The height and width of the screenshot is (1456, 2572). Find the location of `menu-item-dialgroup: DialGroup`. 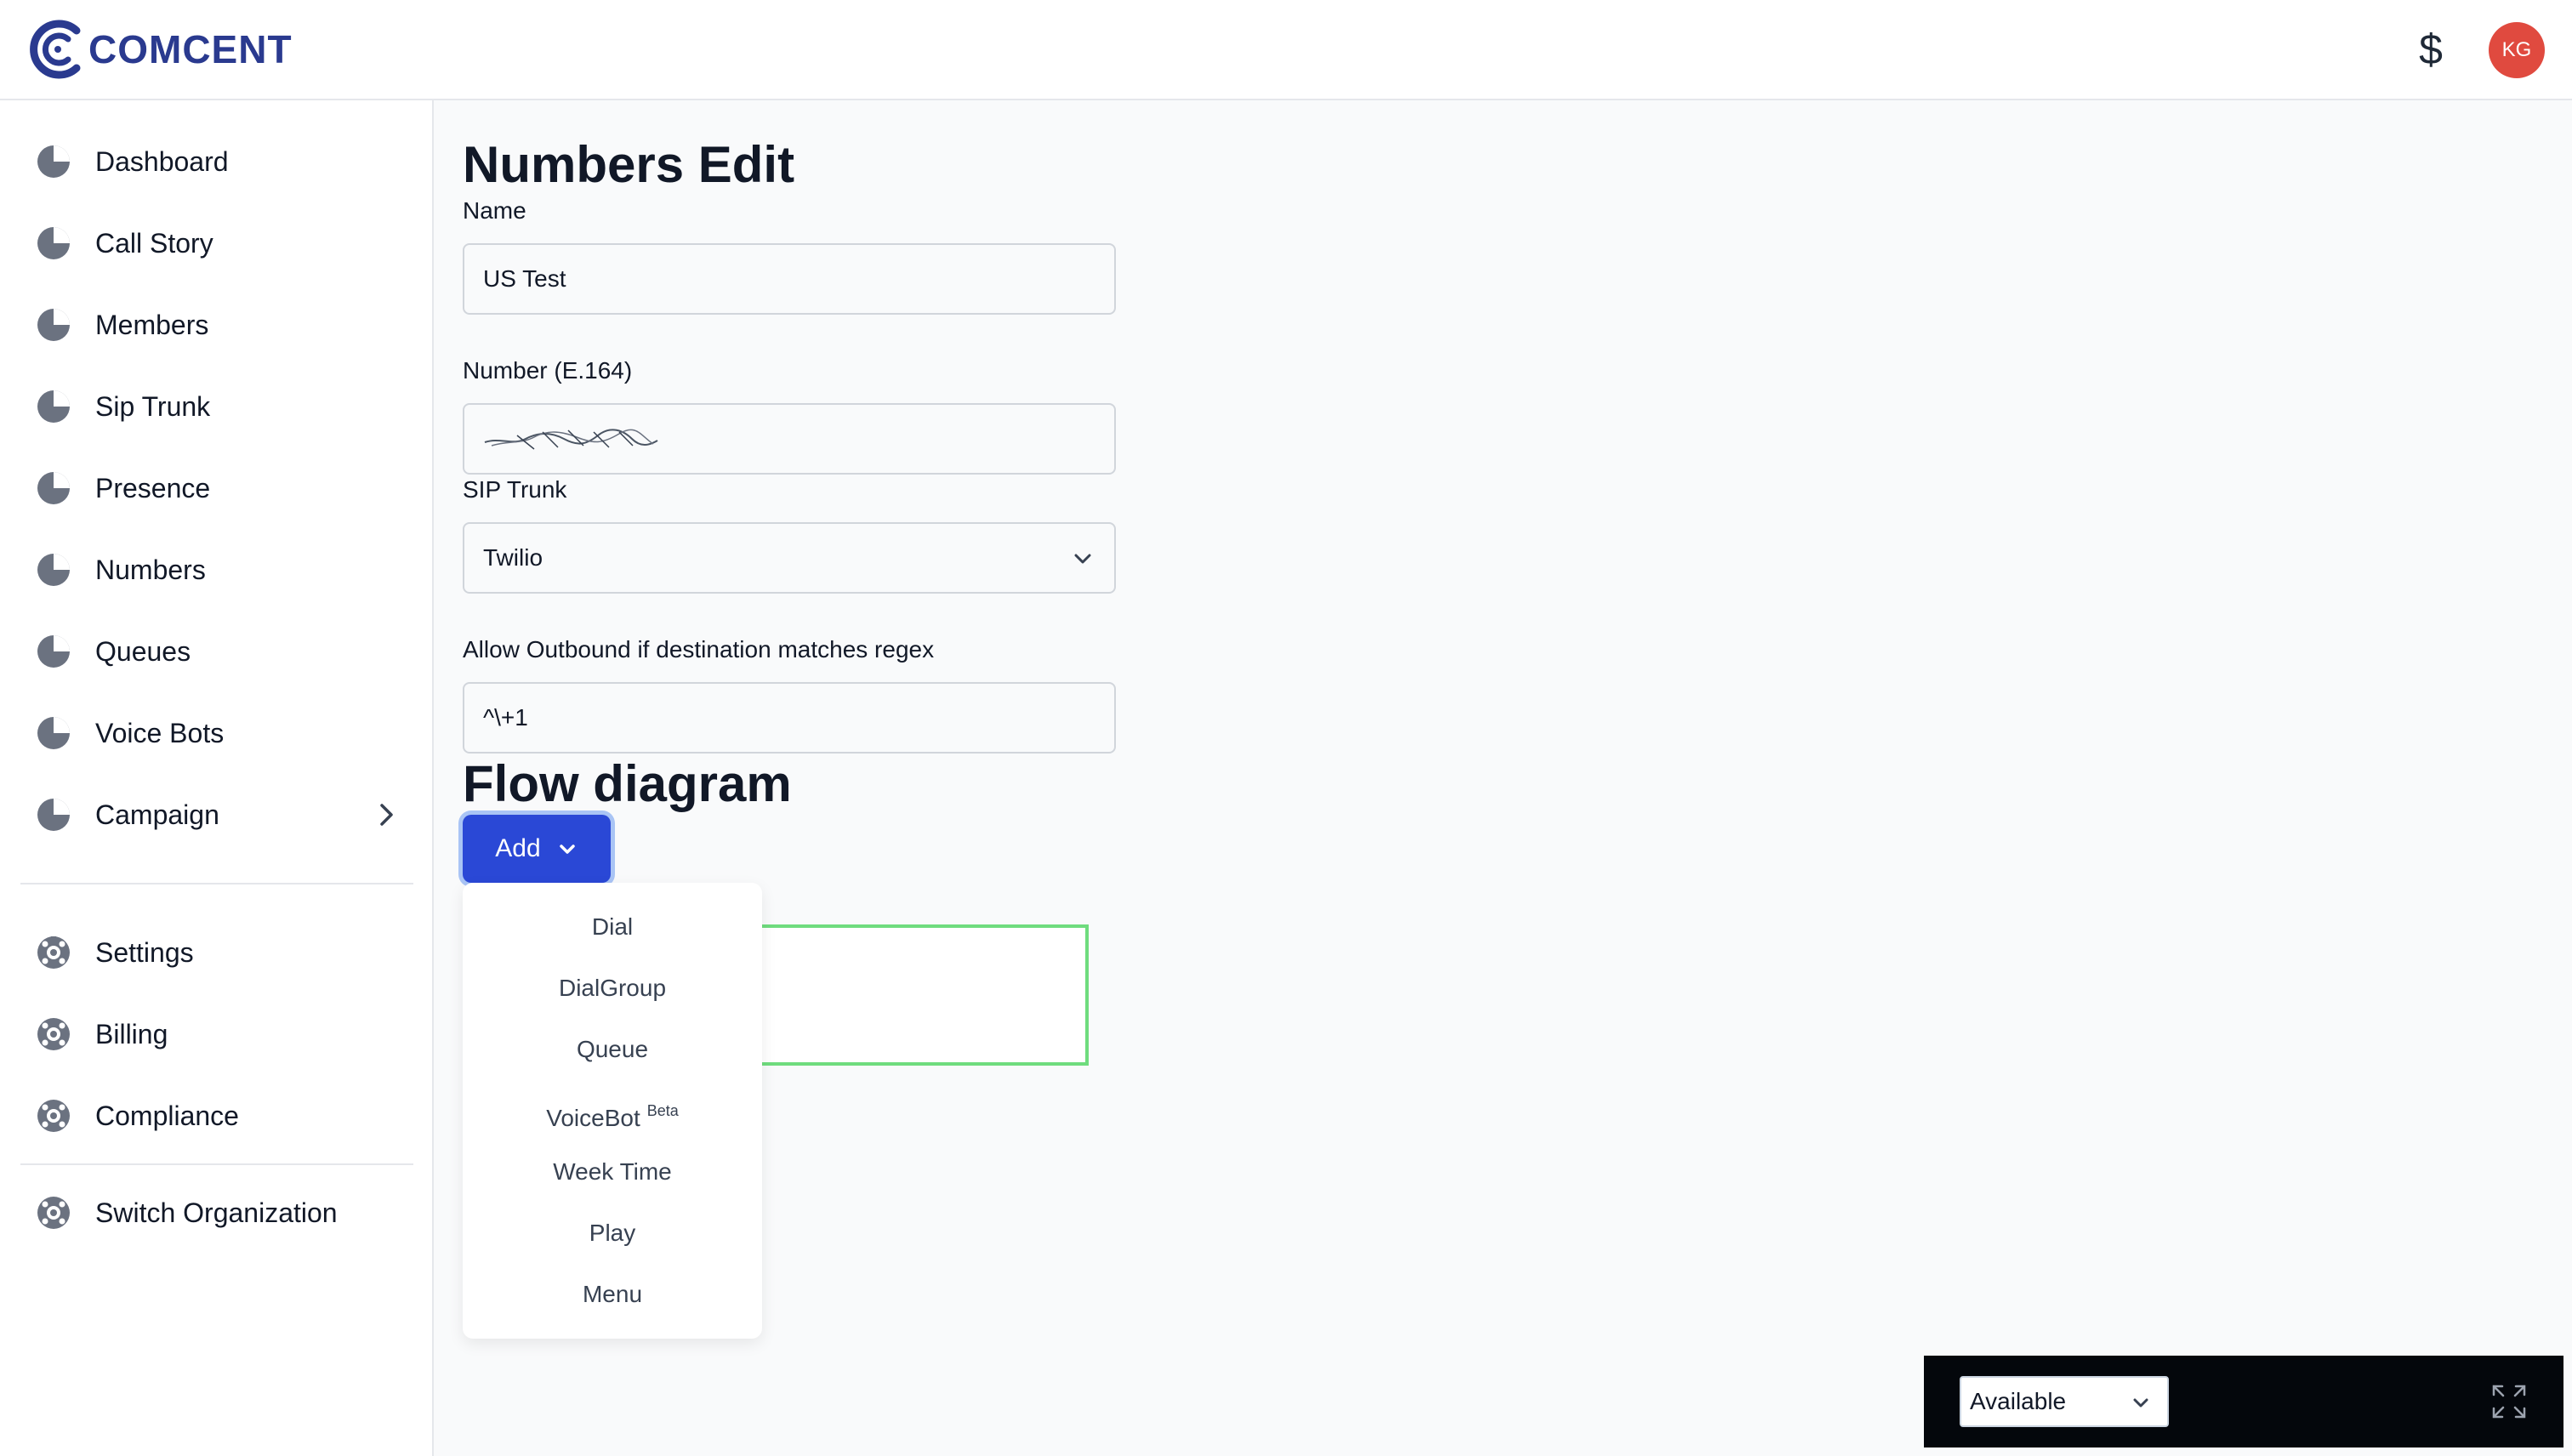

menu-item-dialgroup: DialGroup is located at coordinates (613, 989).